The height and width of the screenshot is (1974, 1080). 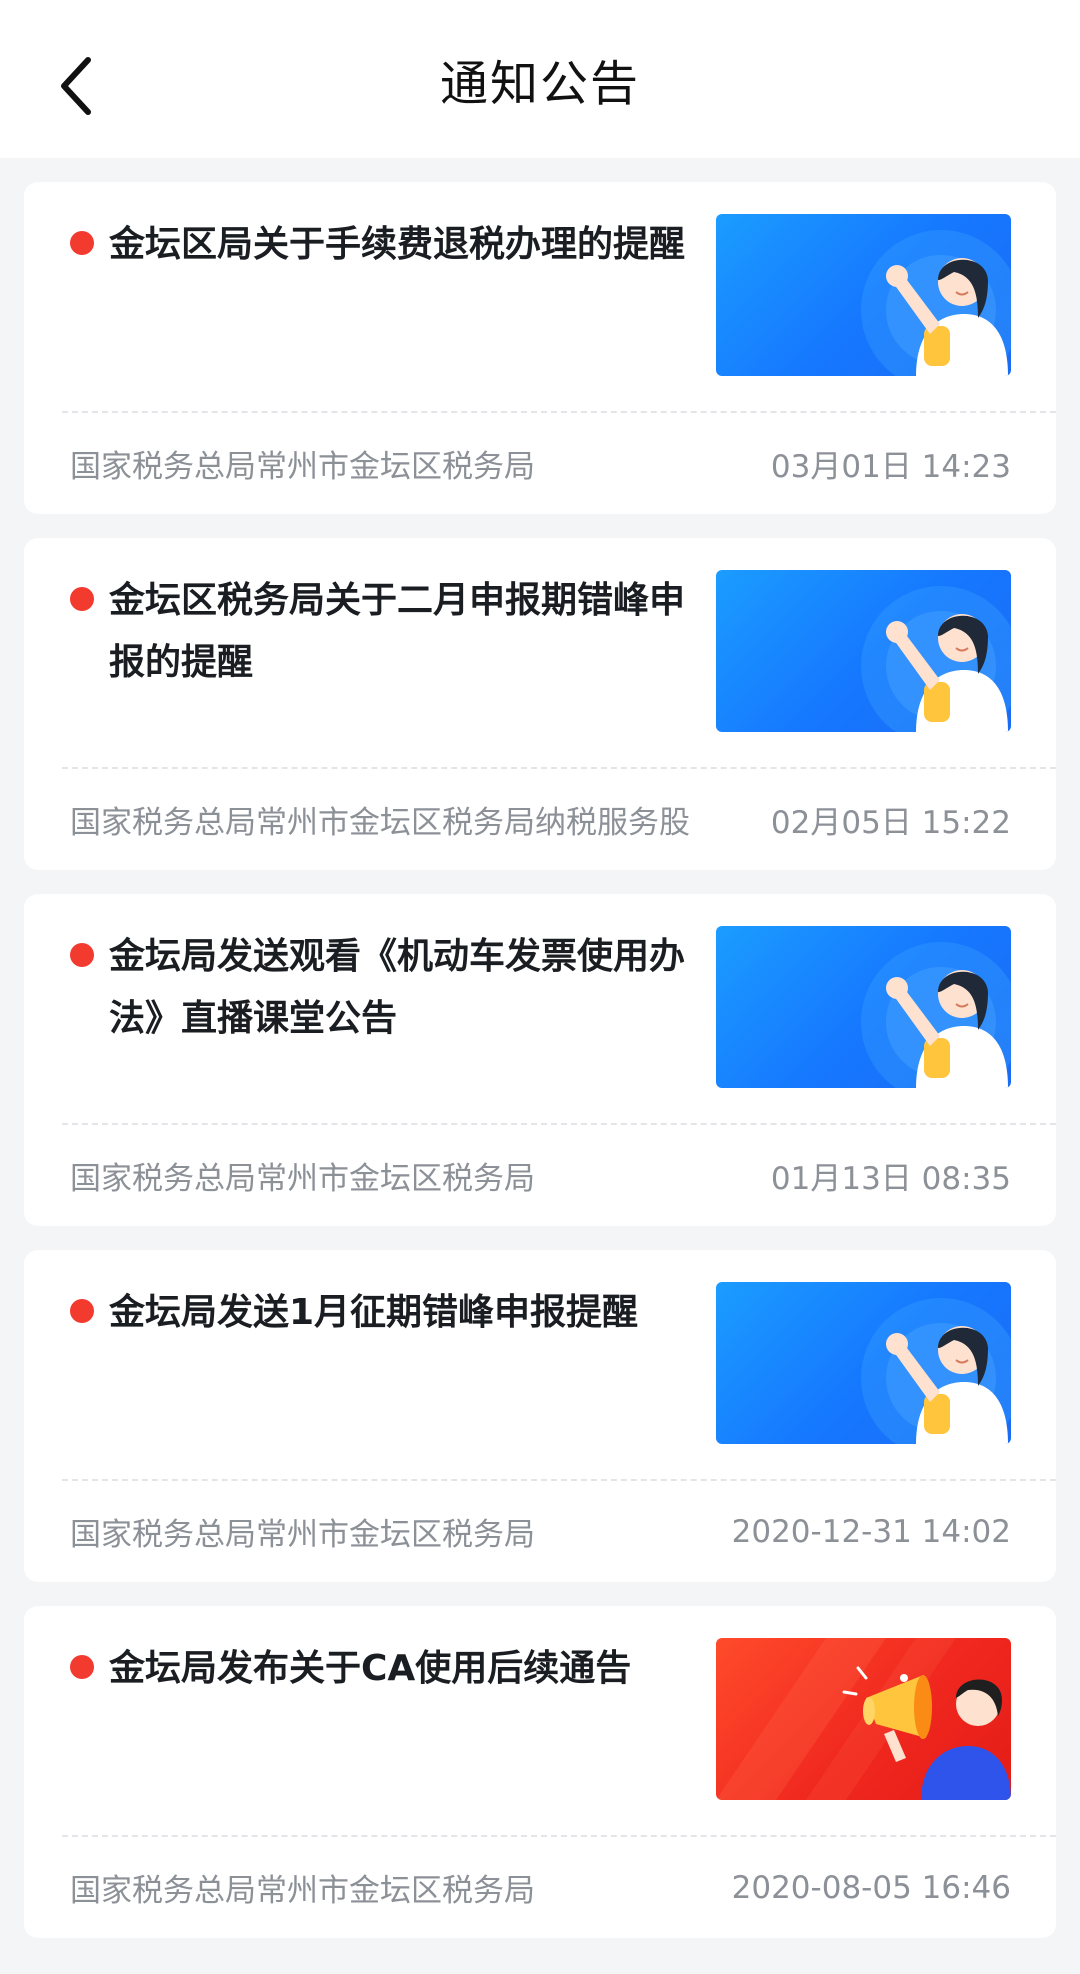 I want to click on notice-title: 金坛局发送观看《机动车发票使用办法》直播课堂公告, so click(x=397, y=987).